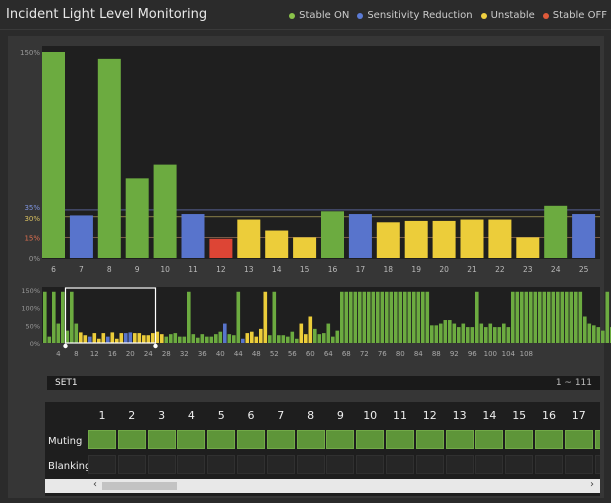 The image size is (611, 503). Describe the element at coordinates (444, 269) in the screenshot. I see `x-tick-label: 20` at that location.